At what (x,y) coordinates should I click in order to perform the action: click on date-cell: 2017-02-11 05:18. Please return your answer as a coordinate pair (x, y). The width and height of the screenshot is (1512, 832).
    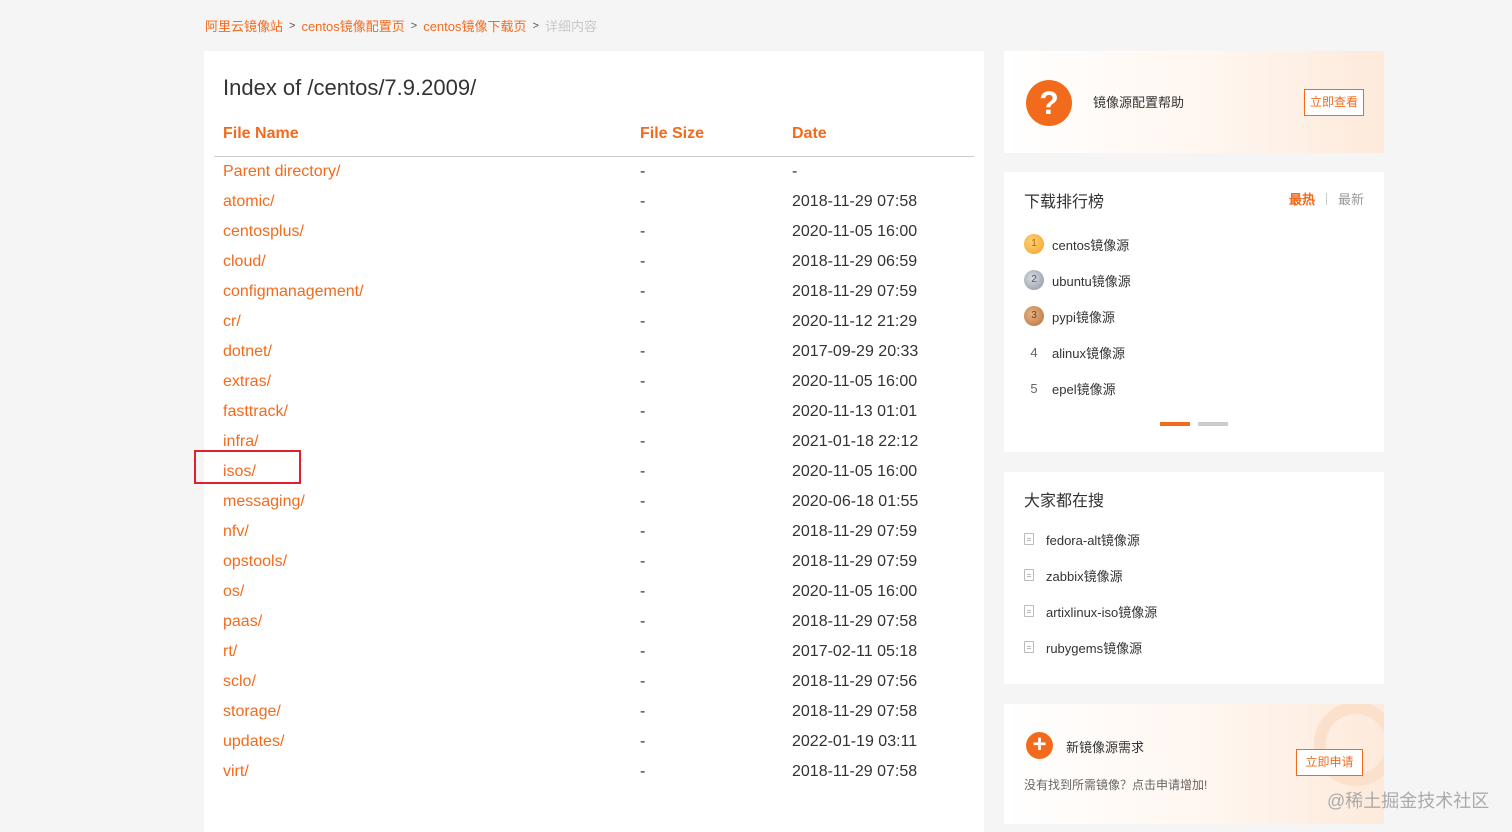
    Looking at the image, I should click on (855, 651).